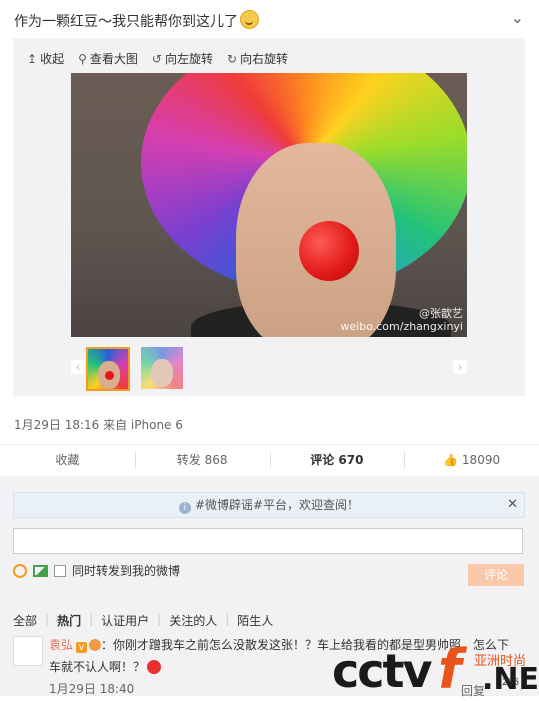 Image resolution: width=539 pixels, height=701 pixels. Describe the element at coordinates (95, 645) in the screenshot. I see `vip-badge-icon` at that location.